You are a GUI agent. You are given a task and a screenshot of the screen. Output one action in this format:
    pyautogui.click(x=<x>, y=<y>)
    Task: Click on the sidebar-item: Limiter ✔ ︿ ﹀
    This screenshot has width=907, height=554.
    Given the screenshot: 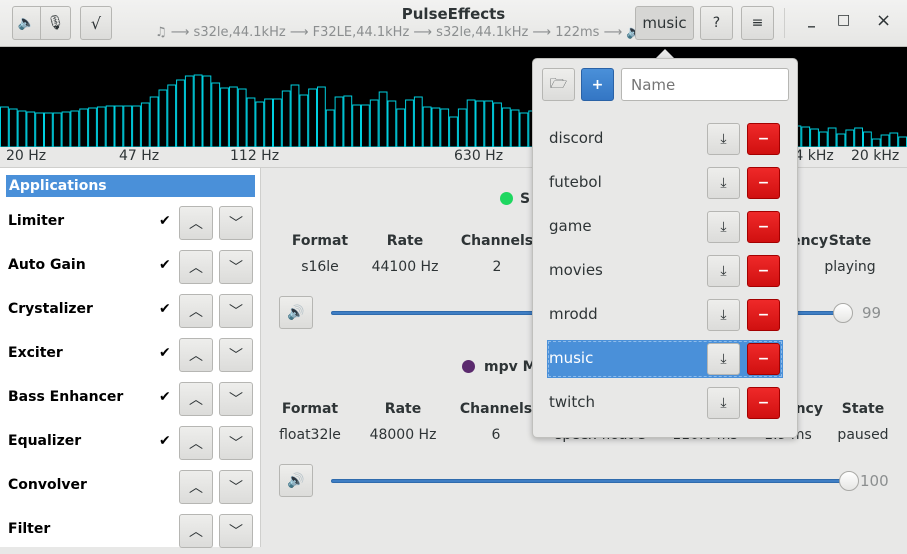 What is the action you would take?
    pyautogui.click(x=130, y=224)
    